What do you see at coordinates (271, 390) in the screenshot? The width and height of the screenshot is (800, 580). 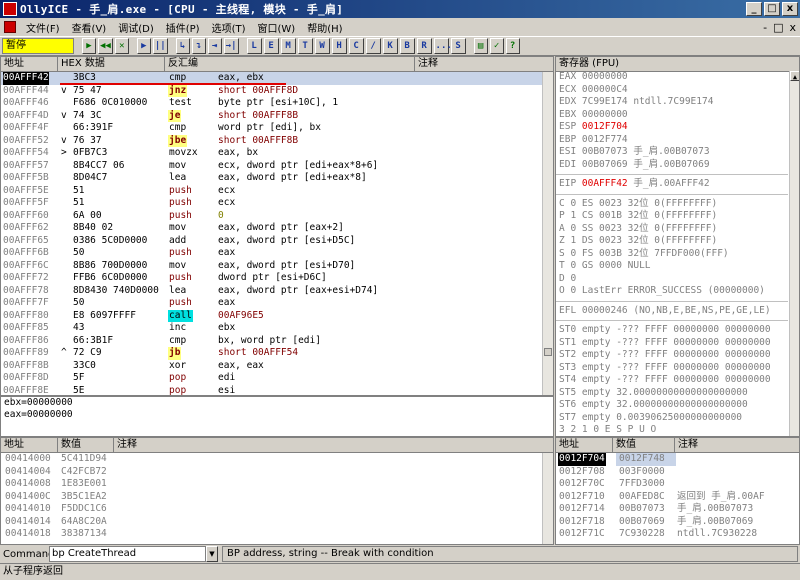 I see `disasm-row: 00AFFF8E 5E pop esi` at bounding box center [271, 390].